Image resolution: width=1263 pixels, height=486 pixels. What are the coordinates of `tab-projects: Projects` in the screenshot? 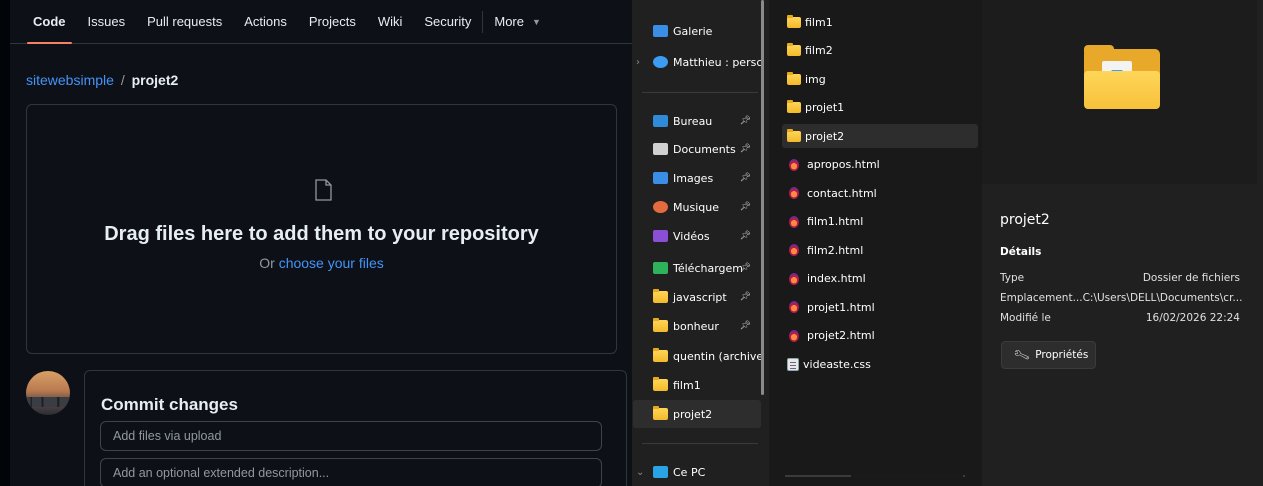 It's located at (332, 22).